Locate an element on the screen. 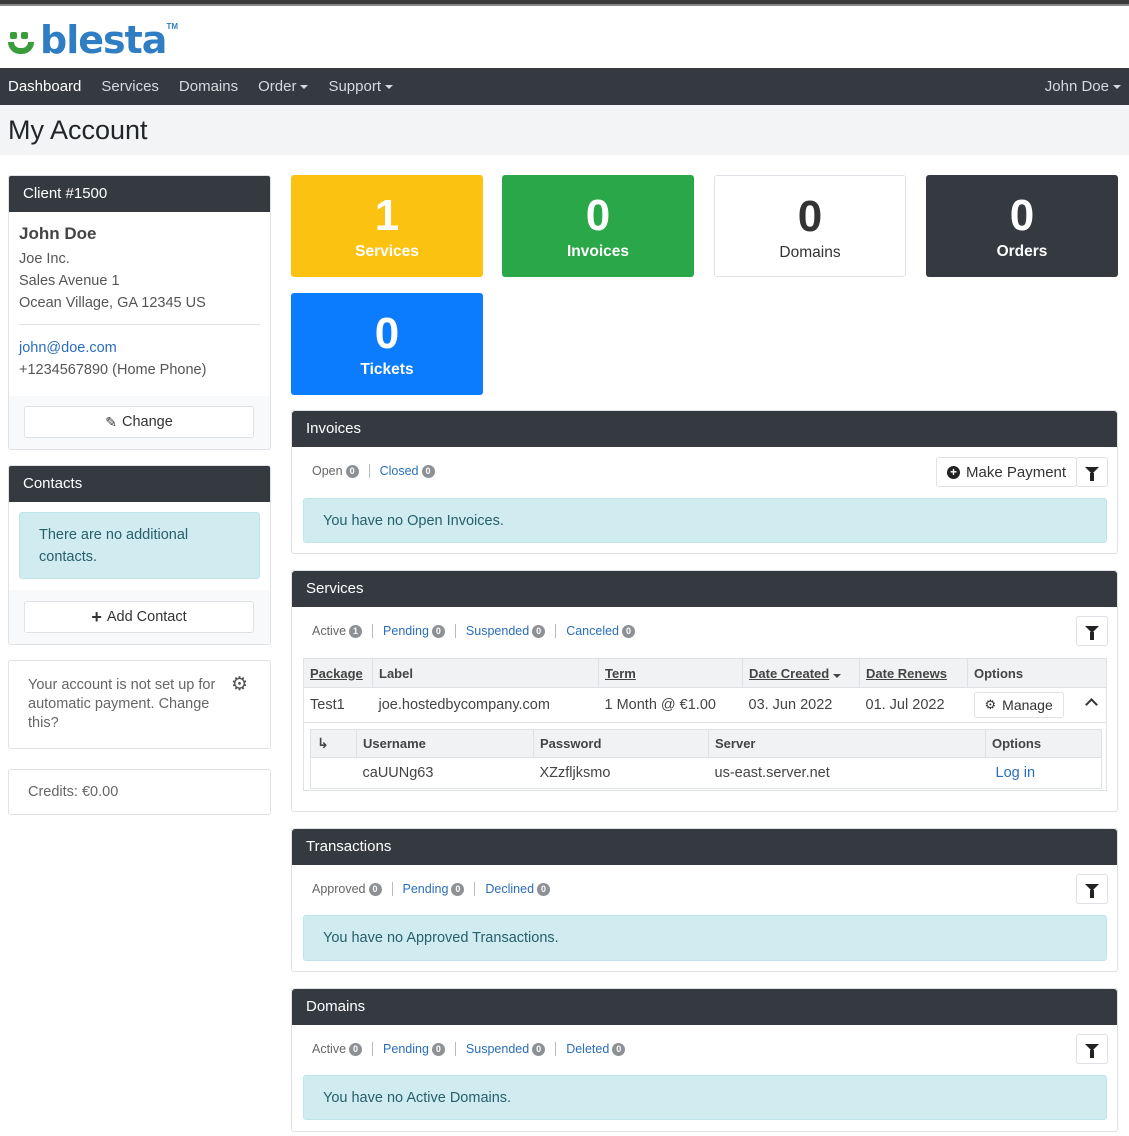 The height and width of the screenshot is (1136, 1129). caret-down-icon is located at coordinates (1117, 87).